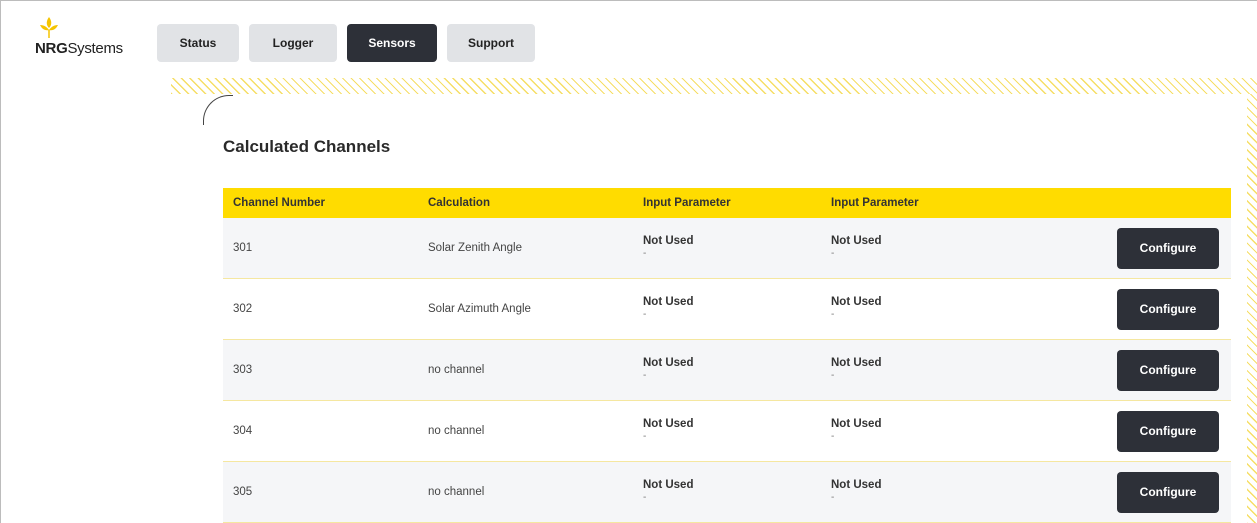 The width and height of the screenshot is (1257, 523). What do you see at coordinates (687, 203) in the screenshot?
I see `header-input-parameter-1: Input Parameter` at bounding box center [687, 203].